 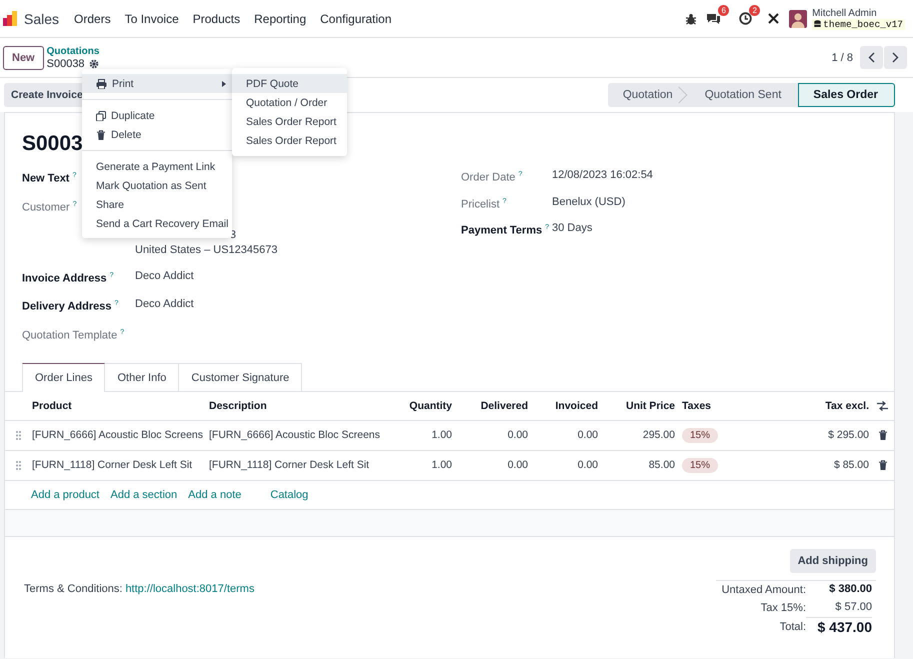 I want to click on add-link: Add a note, so click(x=215, y=494).